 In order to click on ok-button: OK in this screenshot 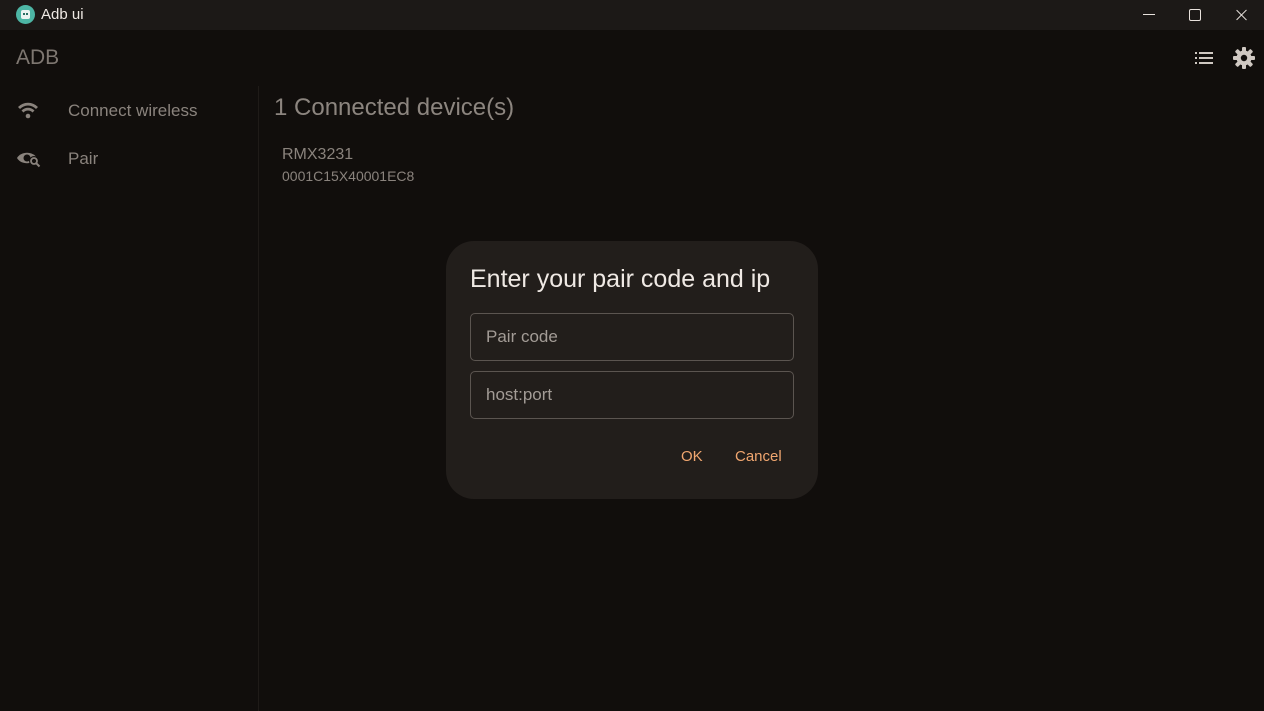, I will do `click(692, 456)`.